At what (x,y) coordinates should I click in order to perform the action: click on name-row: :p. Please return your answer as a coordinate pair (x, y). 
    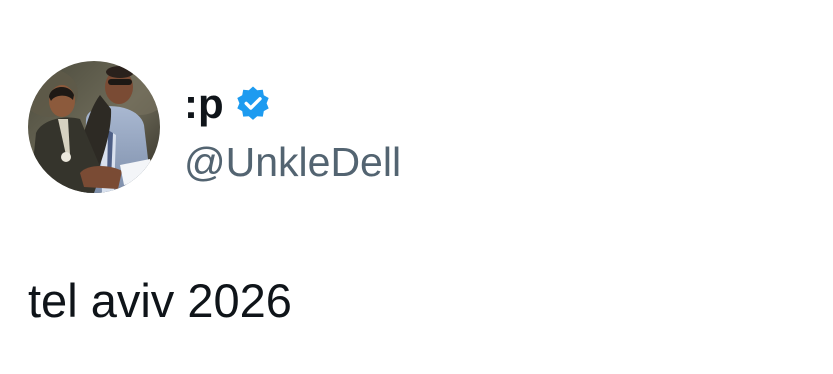
    Looking at the image, I should click on (292, 104).